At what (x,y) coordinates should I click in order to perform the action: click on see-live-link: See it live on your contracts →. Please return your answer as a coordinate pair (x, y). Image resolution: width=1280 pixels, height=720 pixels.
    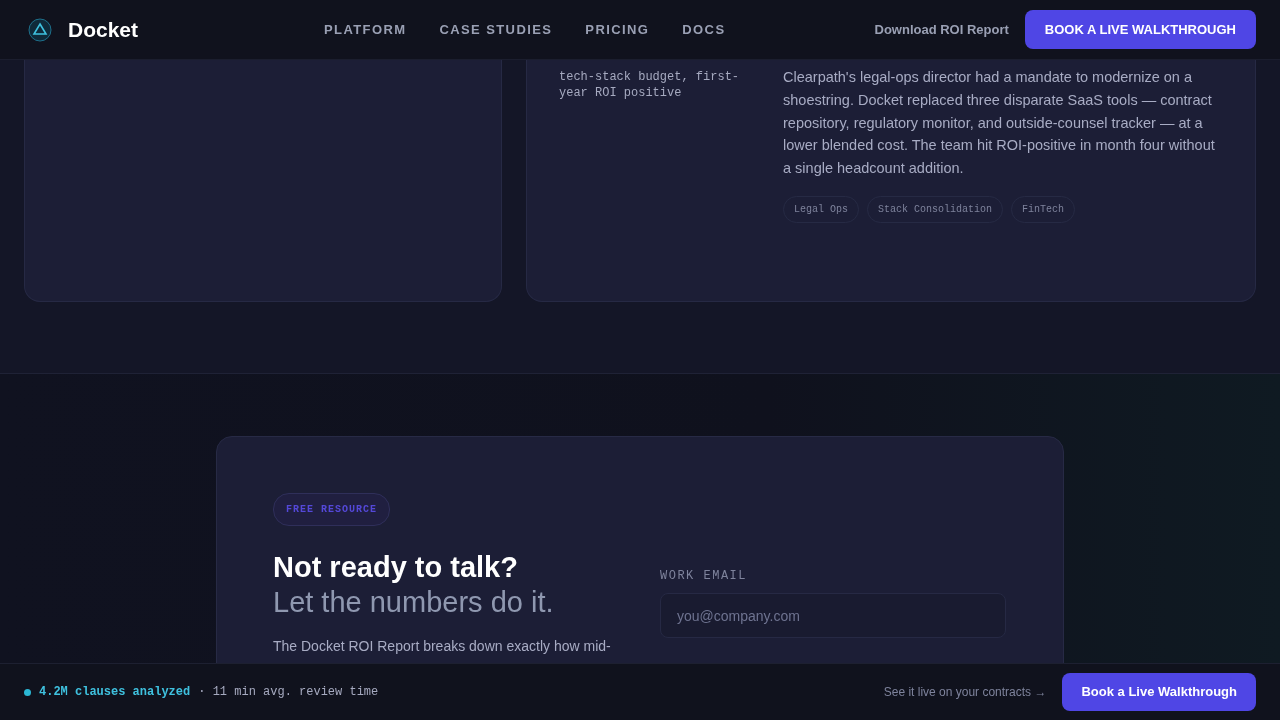
    Looking at the image, I should click on (965, 692).